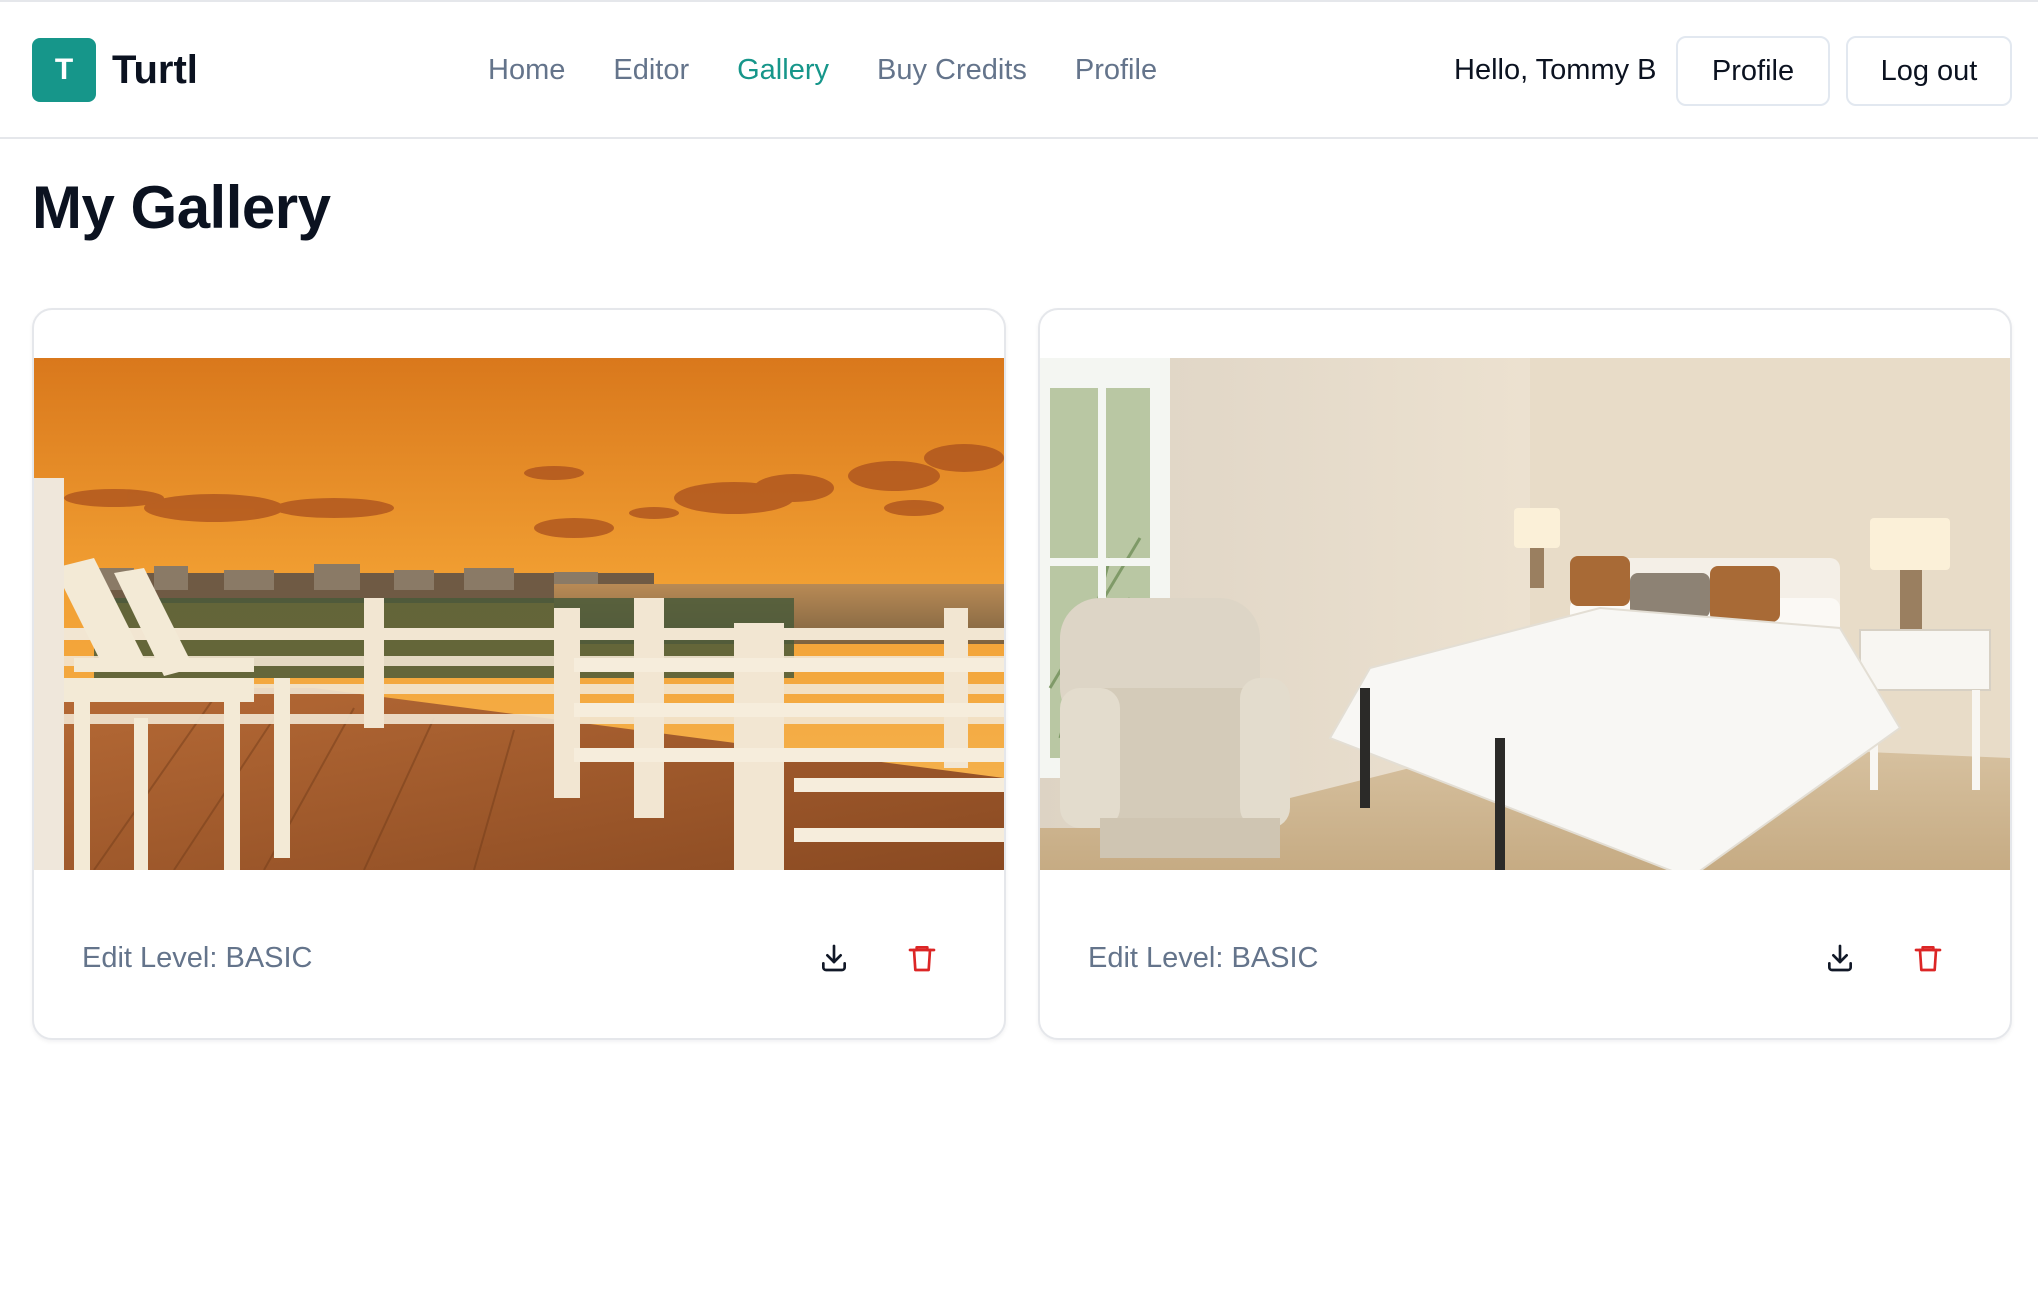 This screenshot has width=2038, height=1306. I want to click on nav-link-buy-credits: Buy Credits, so click(952, 70).